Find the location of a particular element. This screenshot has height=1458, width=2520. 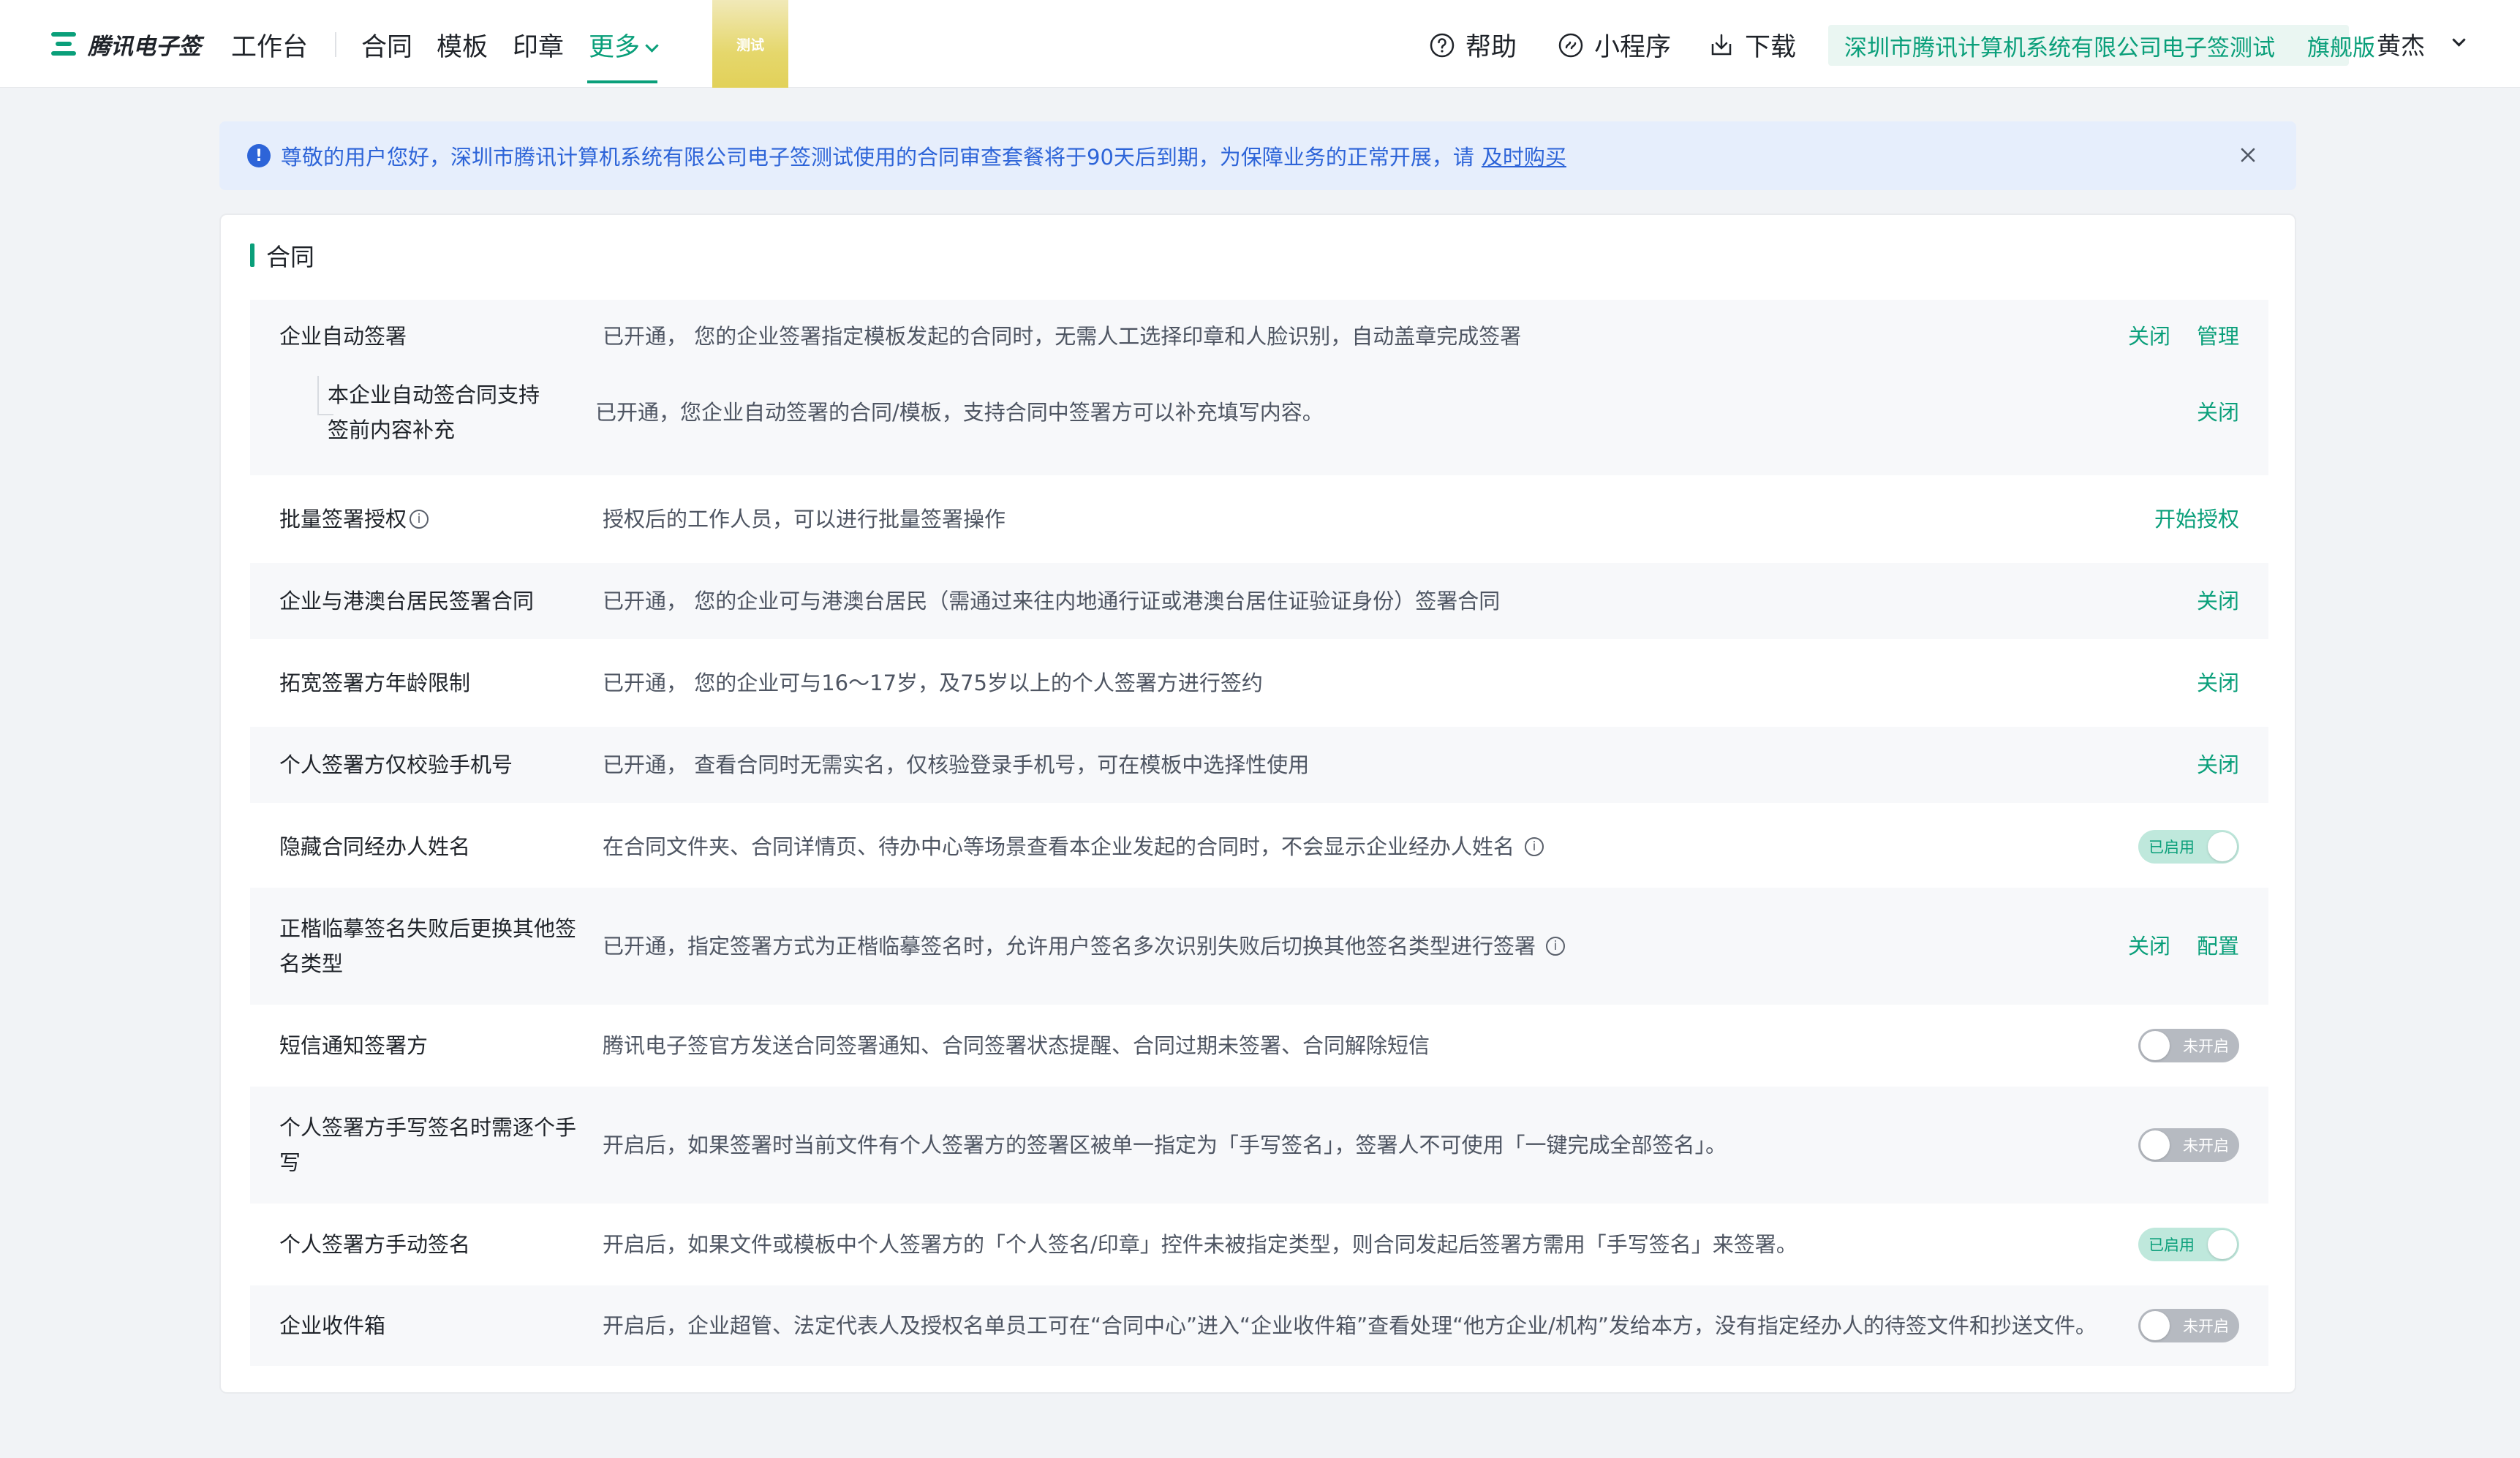

test-tag-label: 测试 is located at coordinates (750, 45).